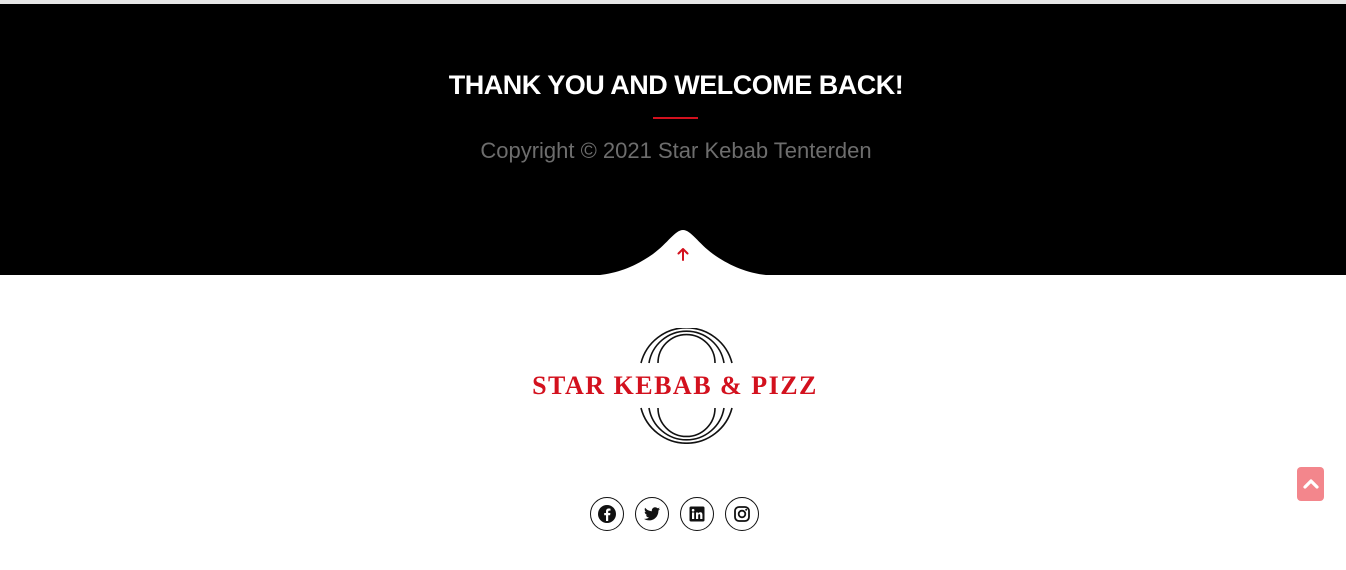 The height and width of the screenshot is (570, 1346). I want to click on twitter-icon, so click(652, 514).